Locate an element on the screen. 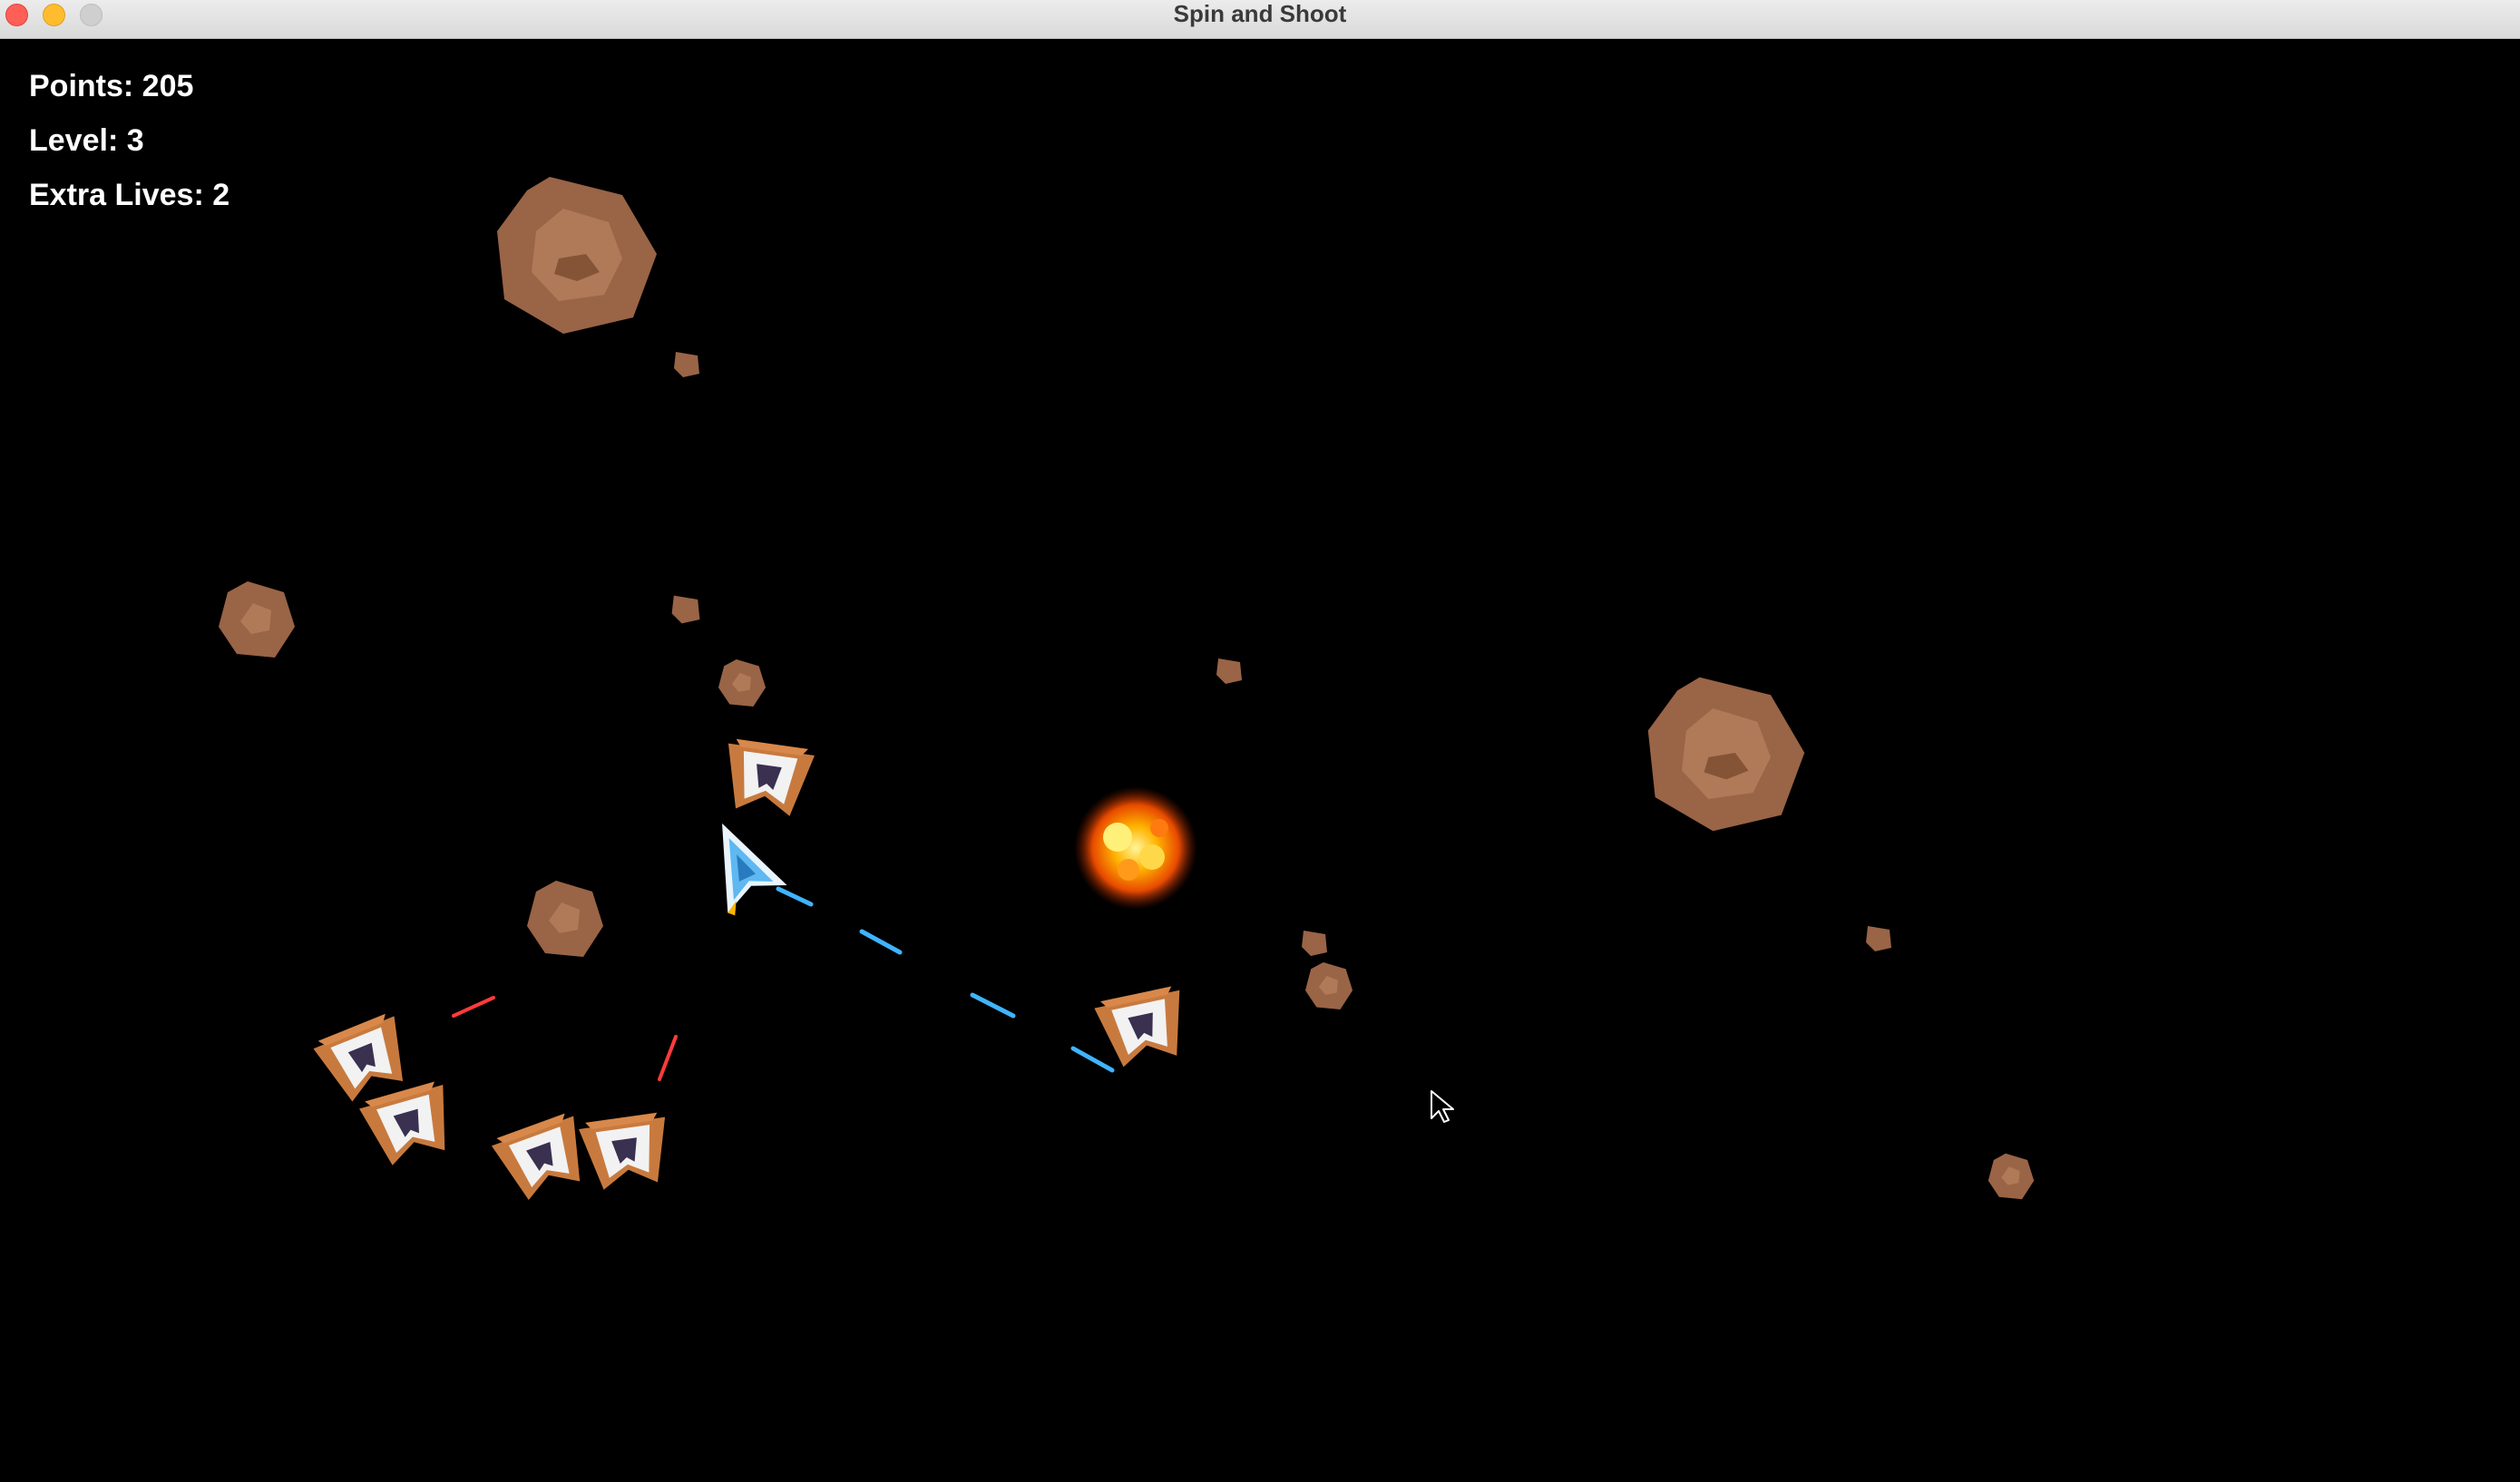 Image resolution: width=2520 pixels, height=1482 pixels. points-counter: Points: 205 is located at coordinates (112, 86).